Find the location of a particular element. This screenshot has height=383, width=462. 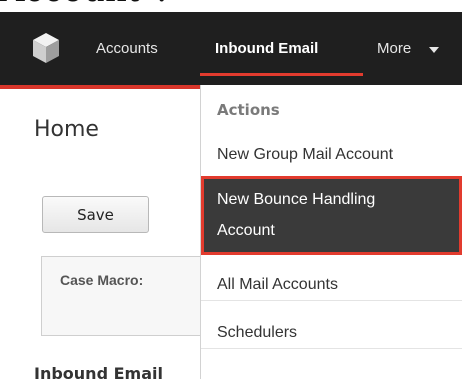

menu-item-new-group-mail-account: New Group Mail Account is located at coordinates (305, 155).